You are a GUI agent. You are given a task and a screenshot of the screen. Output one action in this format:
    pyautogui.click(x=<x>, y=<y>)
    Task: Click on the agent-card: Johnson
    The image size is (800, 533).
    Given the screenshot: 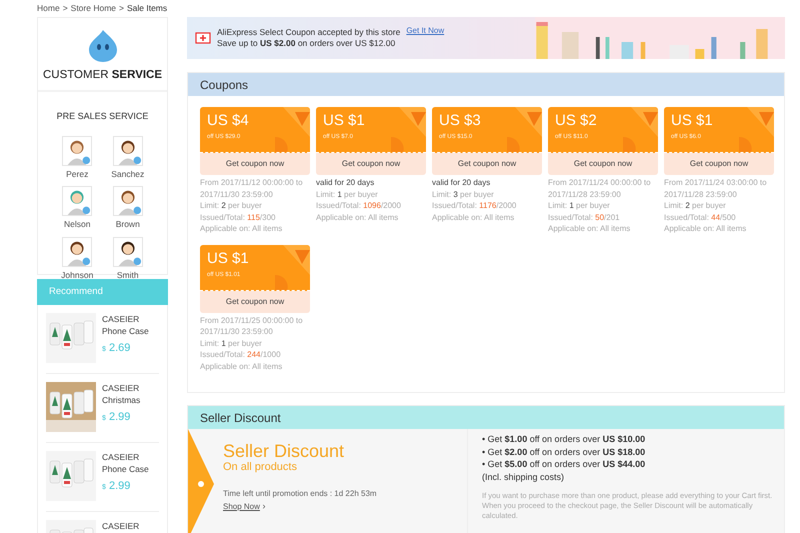 What is the action you would take?
    pyautogui.click(x=77, y=259)
    